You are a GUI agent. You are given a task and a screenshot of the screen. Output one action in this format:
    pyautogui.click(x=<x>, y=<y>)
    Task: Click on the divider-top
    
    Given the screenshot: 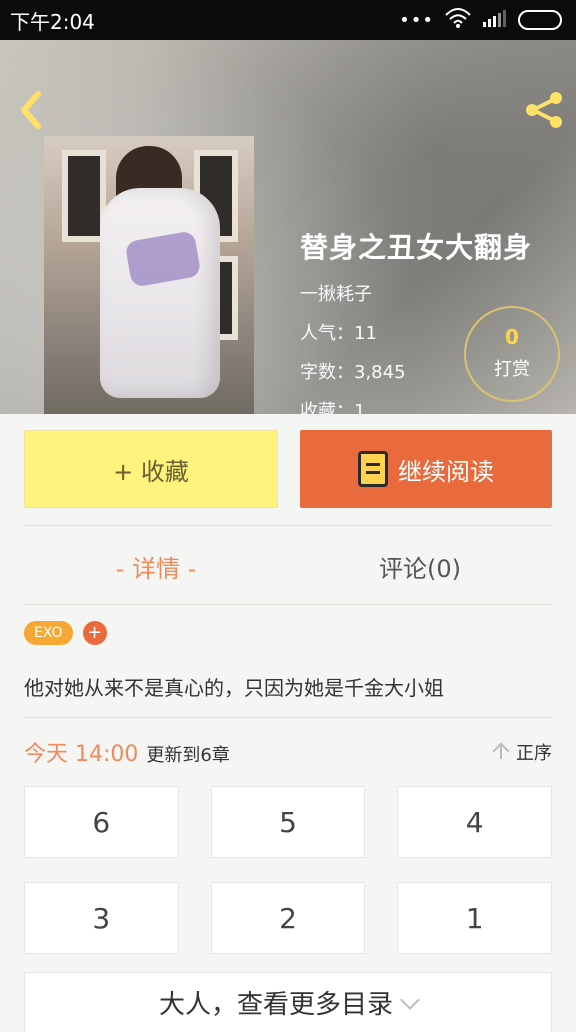 What is the action you would take?
    pyautogui.click(x=288, y=525)
    